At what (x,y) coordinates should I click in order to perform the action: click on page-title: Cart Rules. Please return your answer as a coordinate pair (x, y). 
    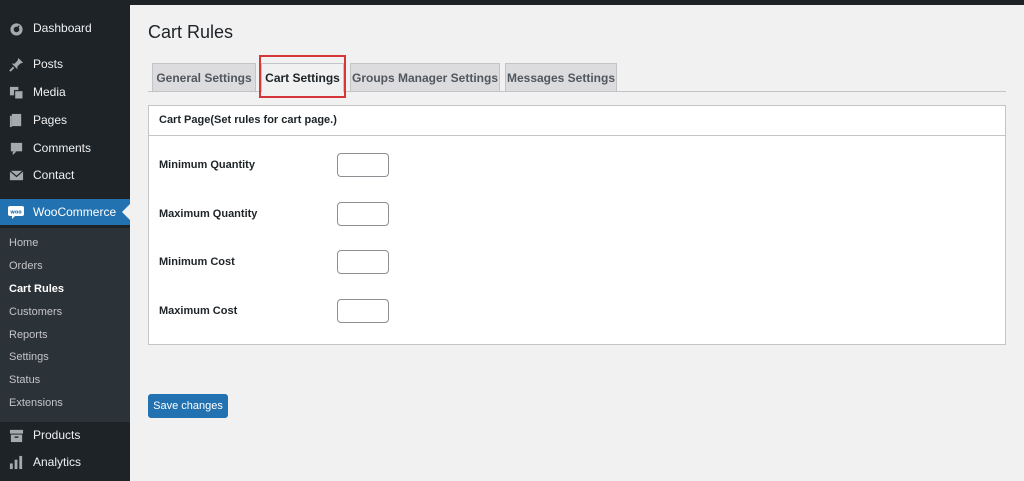
    Looking at the image, I should click on (191, 32).